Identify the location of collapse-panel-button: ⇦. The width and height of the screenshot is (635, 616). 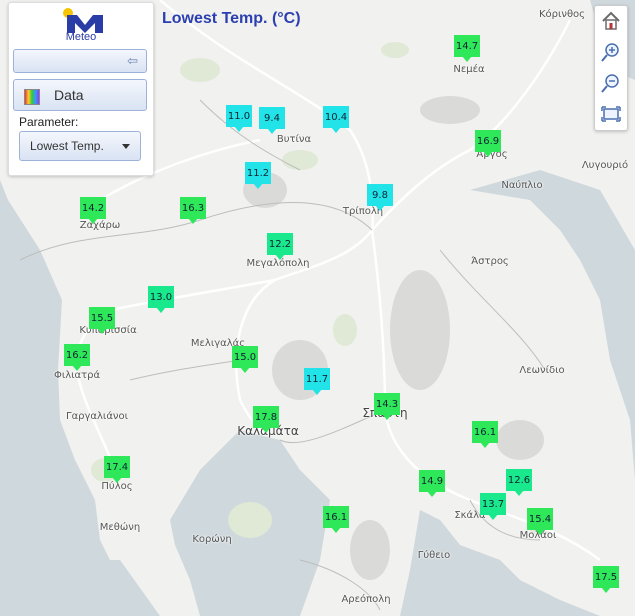
(80, 61).